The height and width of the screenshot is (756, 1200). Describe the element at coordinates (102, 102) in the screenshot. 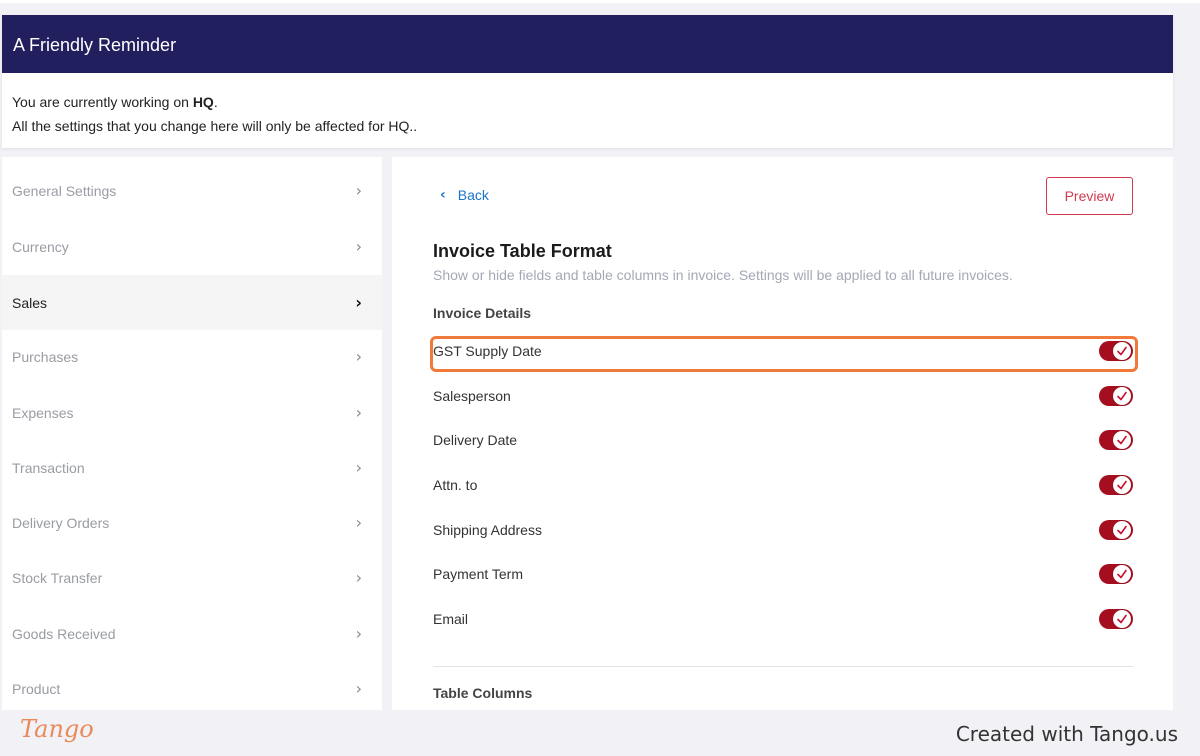

I see `reminder-line-1-prefix: You are currently working on` at that location.